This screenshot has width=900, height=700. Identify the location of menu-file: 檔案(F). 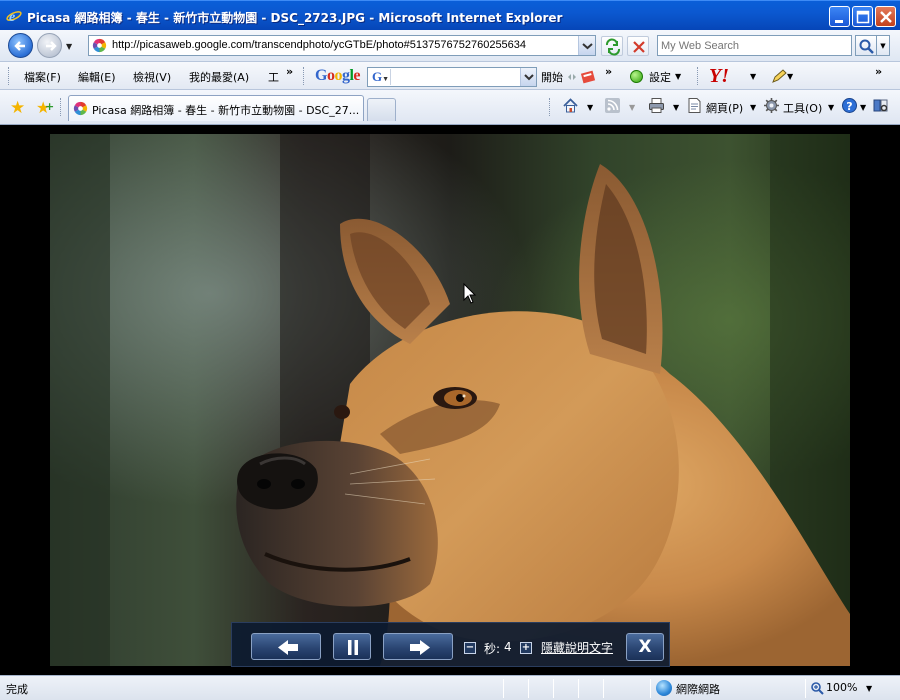
(42, 77).